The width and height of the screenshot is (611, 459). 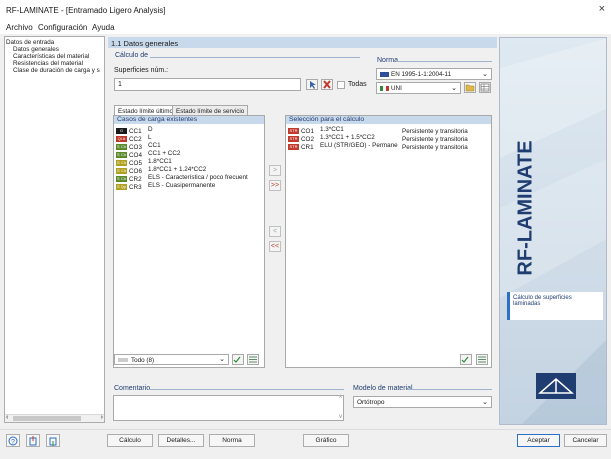 What do you see at coordinates (275, 170) in the screenshot?
I see `add-selected-button: >` at bounding box center [275, 170].